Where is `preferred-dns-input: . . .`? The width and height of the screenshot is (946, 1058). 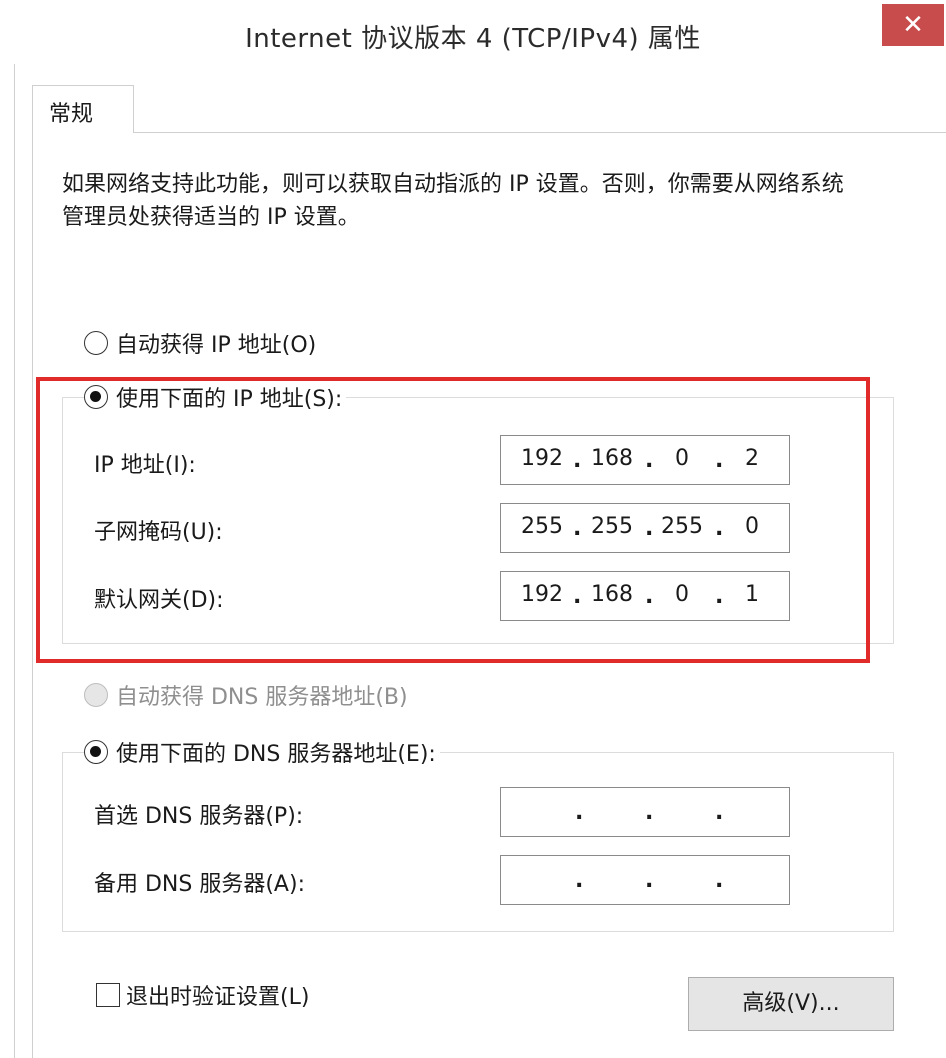
preferred-dns-input: . . . is located at coordinates (645, 812).